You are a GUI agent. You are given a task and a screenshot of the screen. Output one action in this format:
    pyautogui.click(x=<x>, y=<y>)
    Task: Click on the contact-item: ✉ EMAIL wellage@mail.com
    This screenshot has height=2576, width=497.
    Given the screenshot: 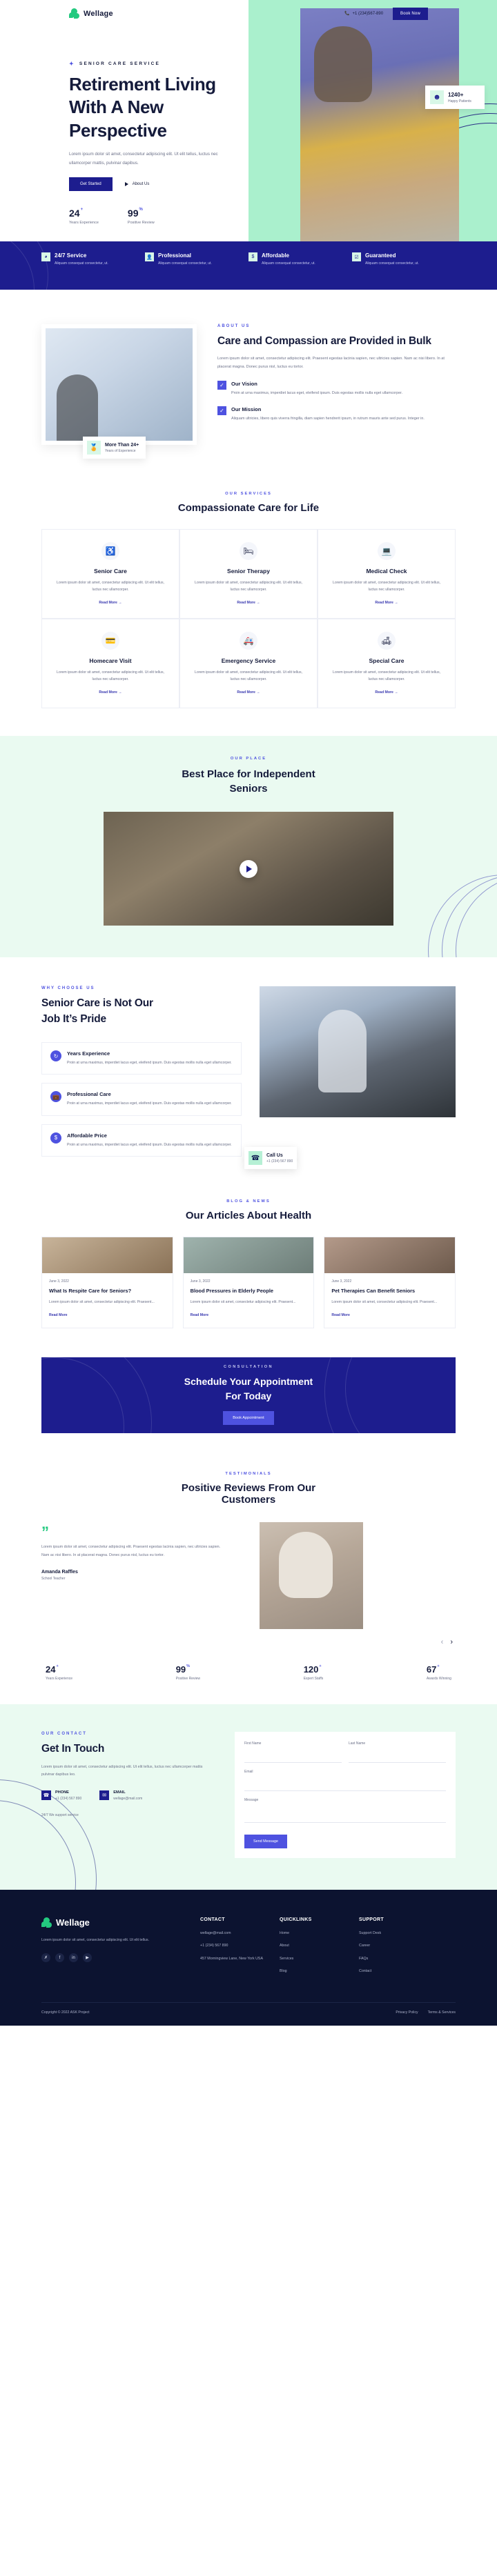 What is the action you would take?
    pyautogui.click(x=120, y=1795)
    